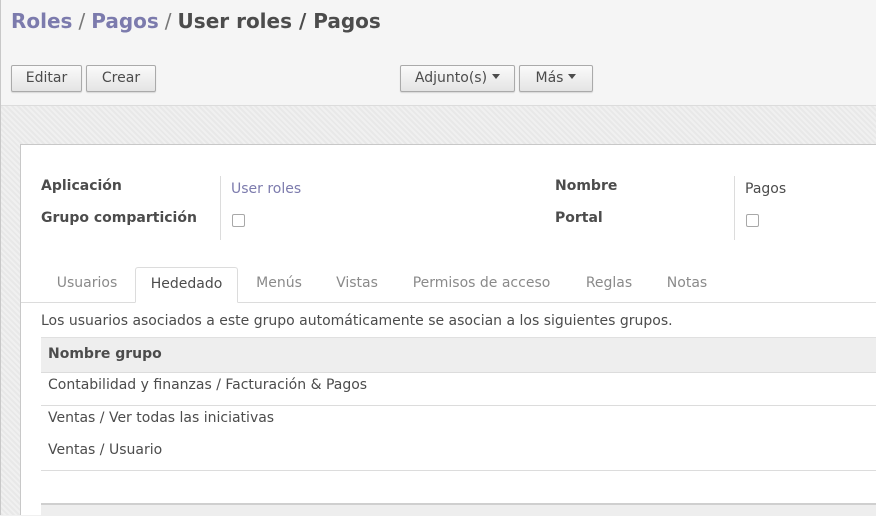  What do you see at coordinates (41, 21) in the screenshot?
I see `breadcrumb-roles: Roles` at bounding box center [41, 21].